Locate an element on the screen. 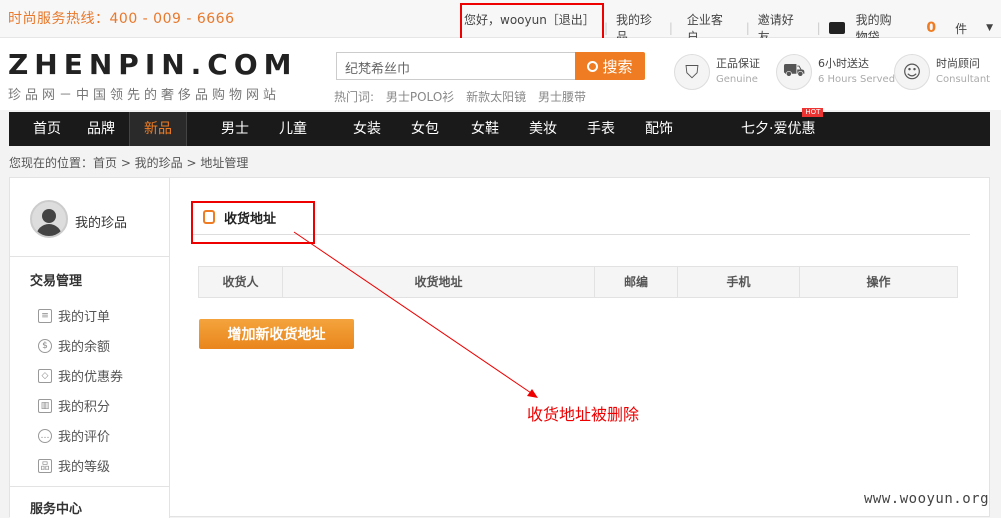 This screenshot has height=518, width=1001. nav-item-men: 男士 is located at coordinates (235, 129).